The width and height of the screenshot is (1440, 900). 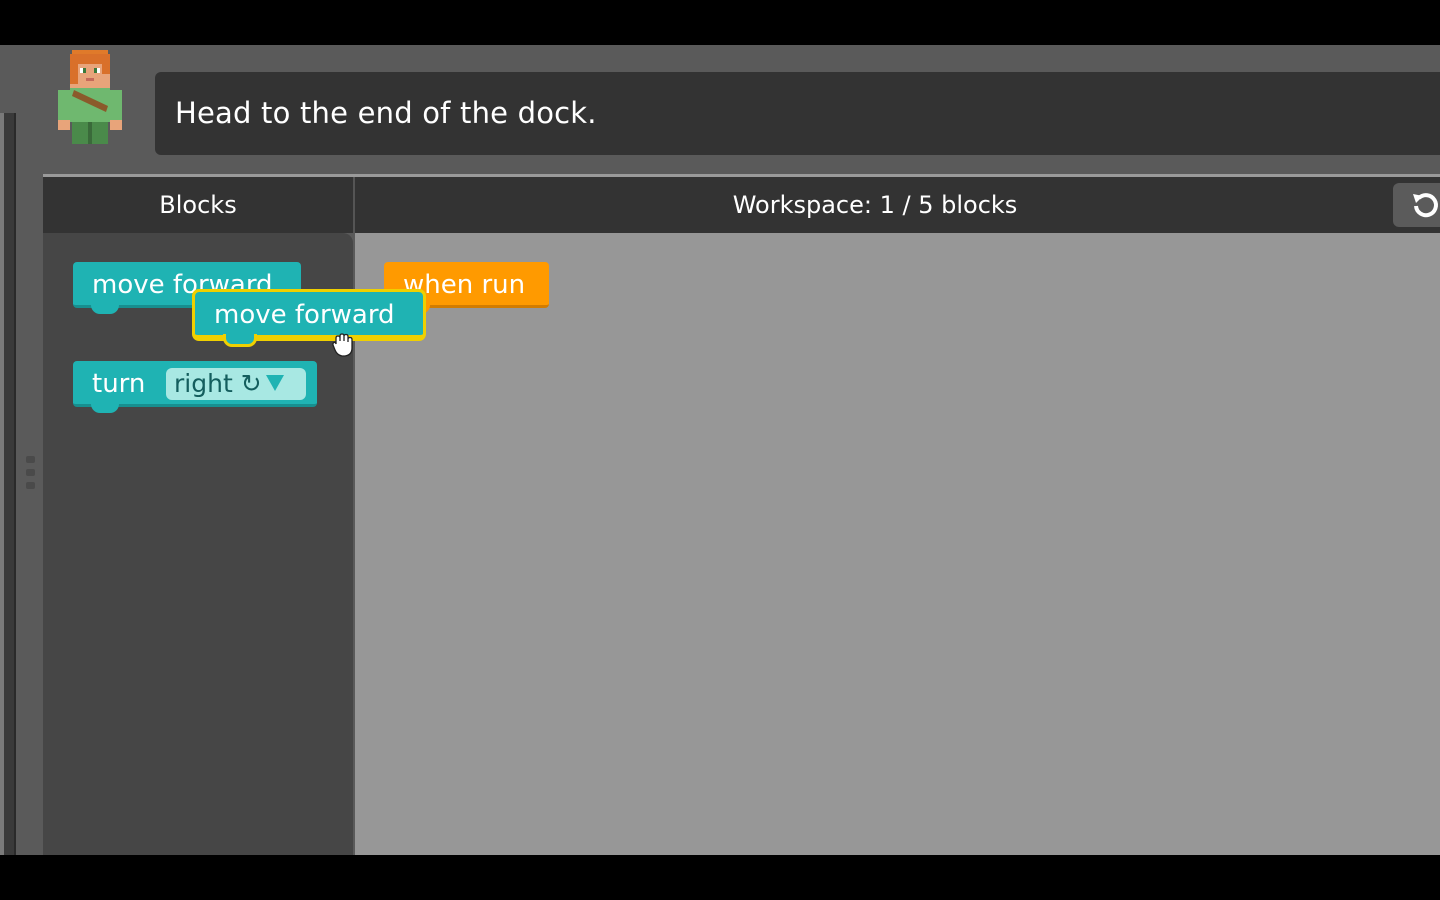 What do you see at coordinates (720, 877) in the screenshot?
I see `letterbox-bottom` at bounding box center [720, 877].